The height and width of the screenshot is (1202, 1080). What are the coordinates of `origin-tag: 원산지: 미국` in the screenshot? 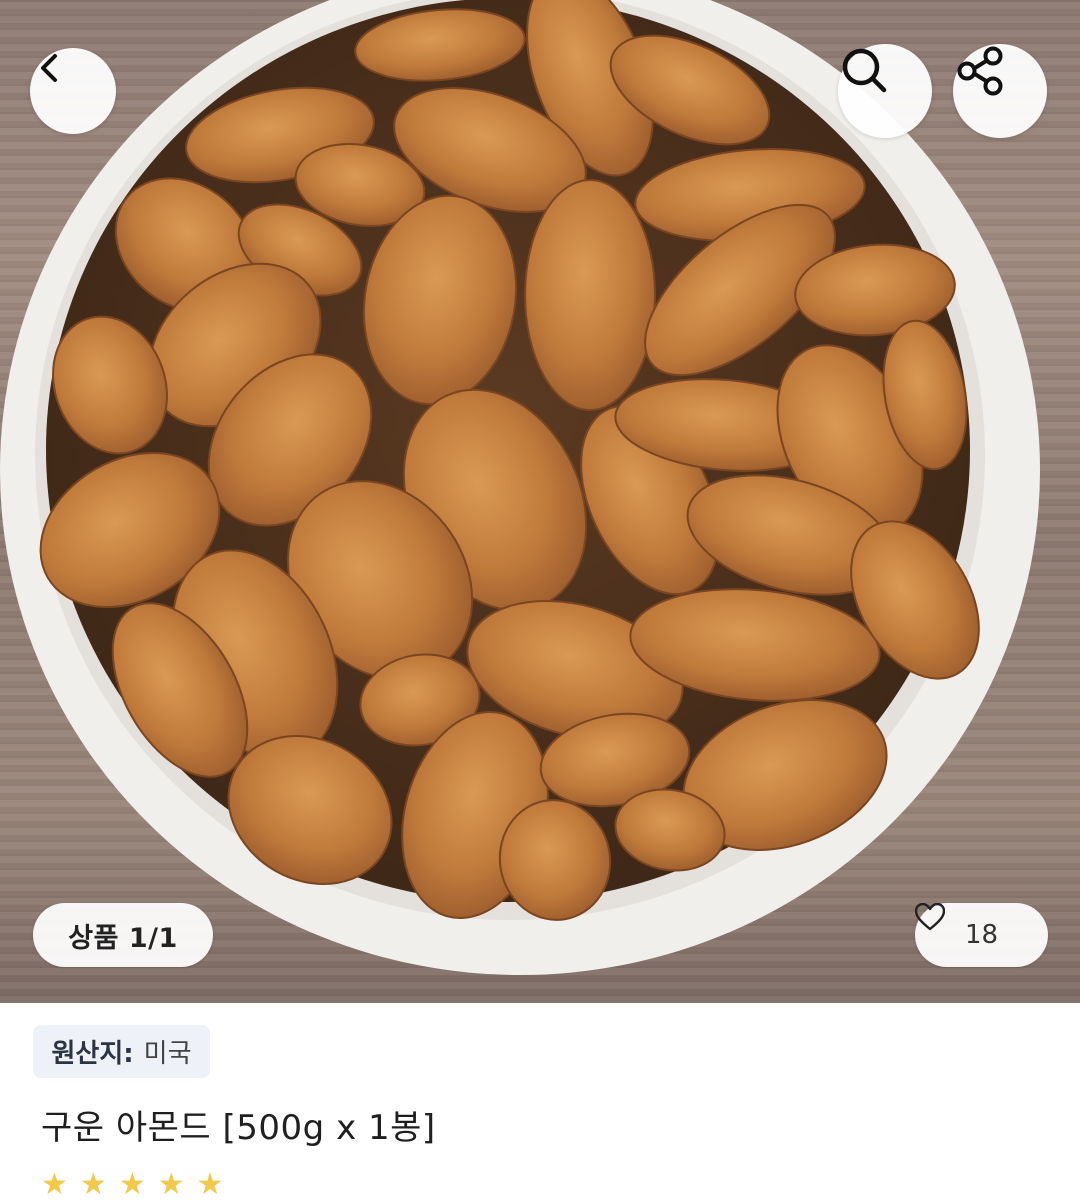 It's located at (121, 1051).